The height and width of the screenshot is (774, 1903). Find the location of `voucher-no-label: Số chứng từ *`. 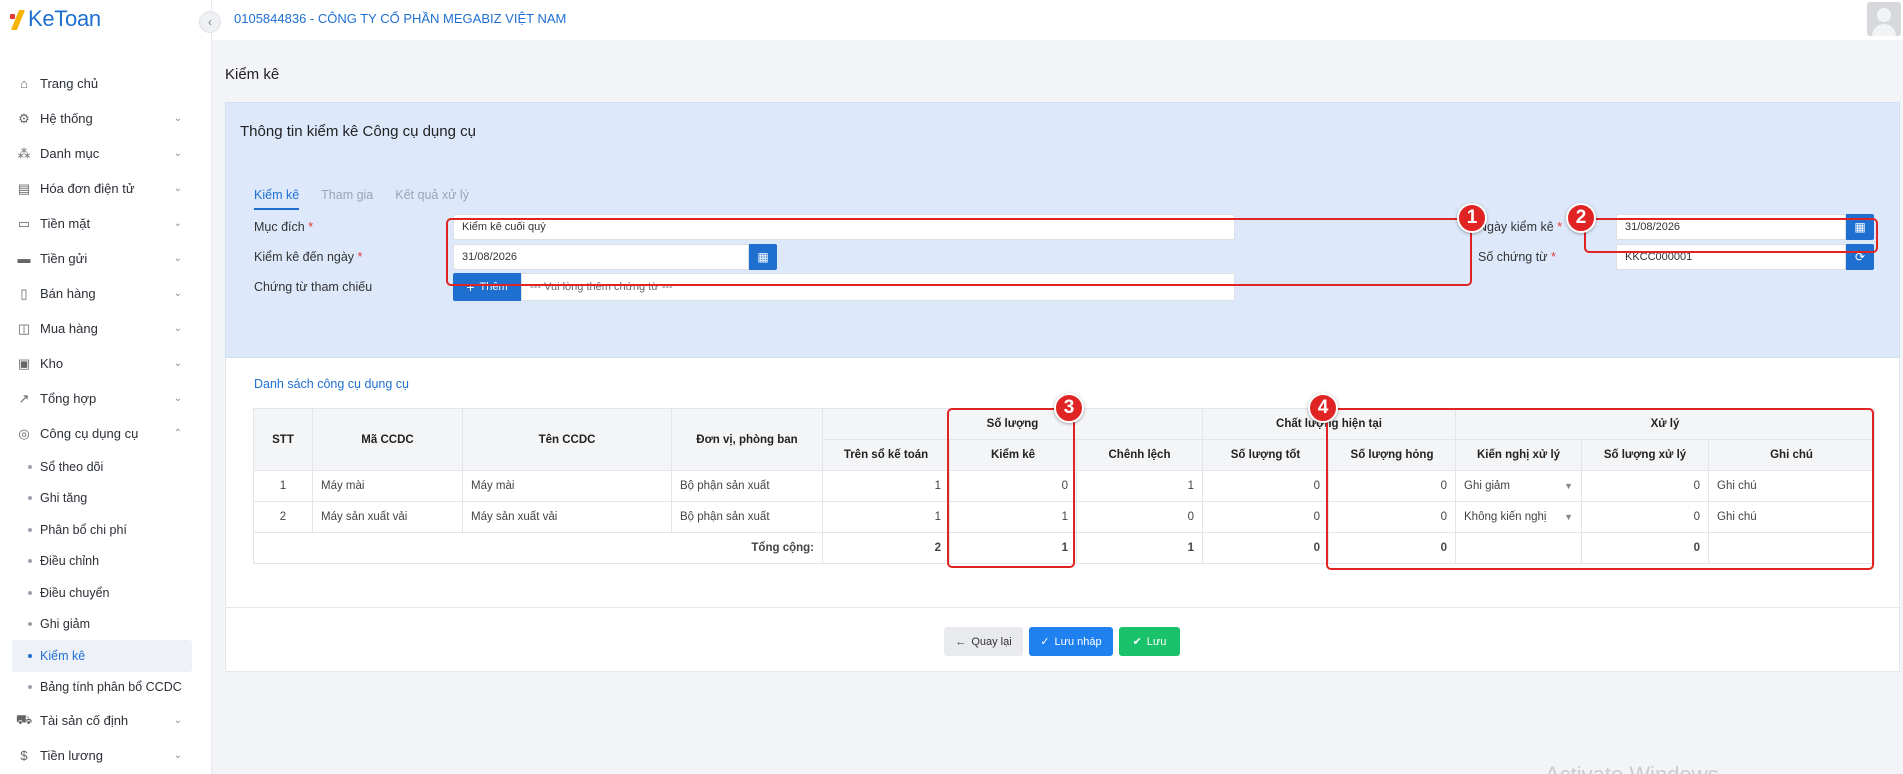

voucher-no-label: Số chứng từ * is located at coordinates (1517, 257).